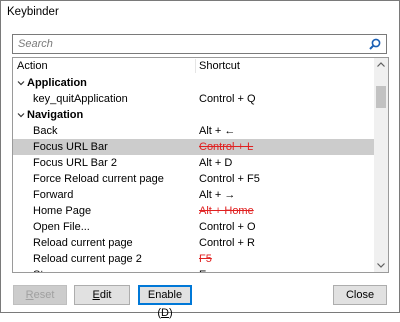 The image size is (400, 322). I want to click on keybinding-row: Focus URL Bar 2 Alt + D, so click(194, 163).